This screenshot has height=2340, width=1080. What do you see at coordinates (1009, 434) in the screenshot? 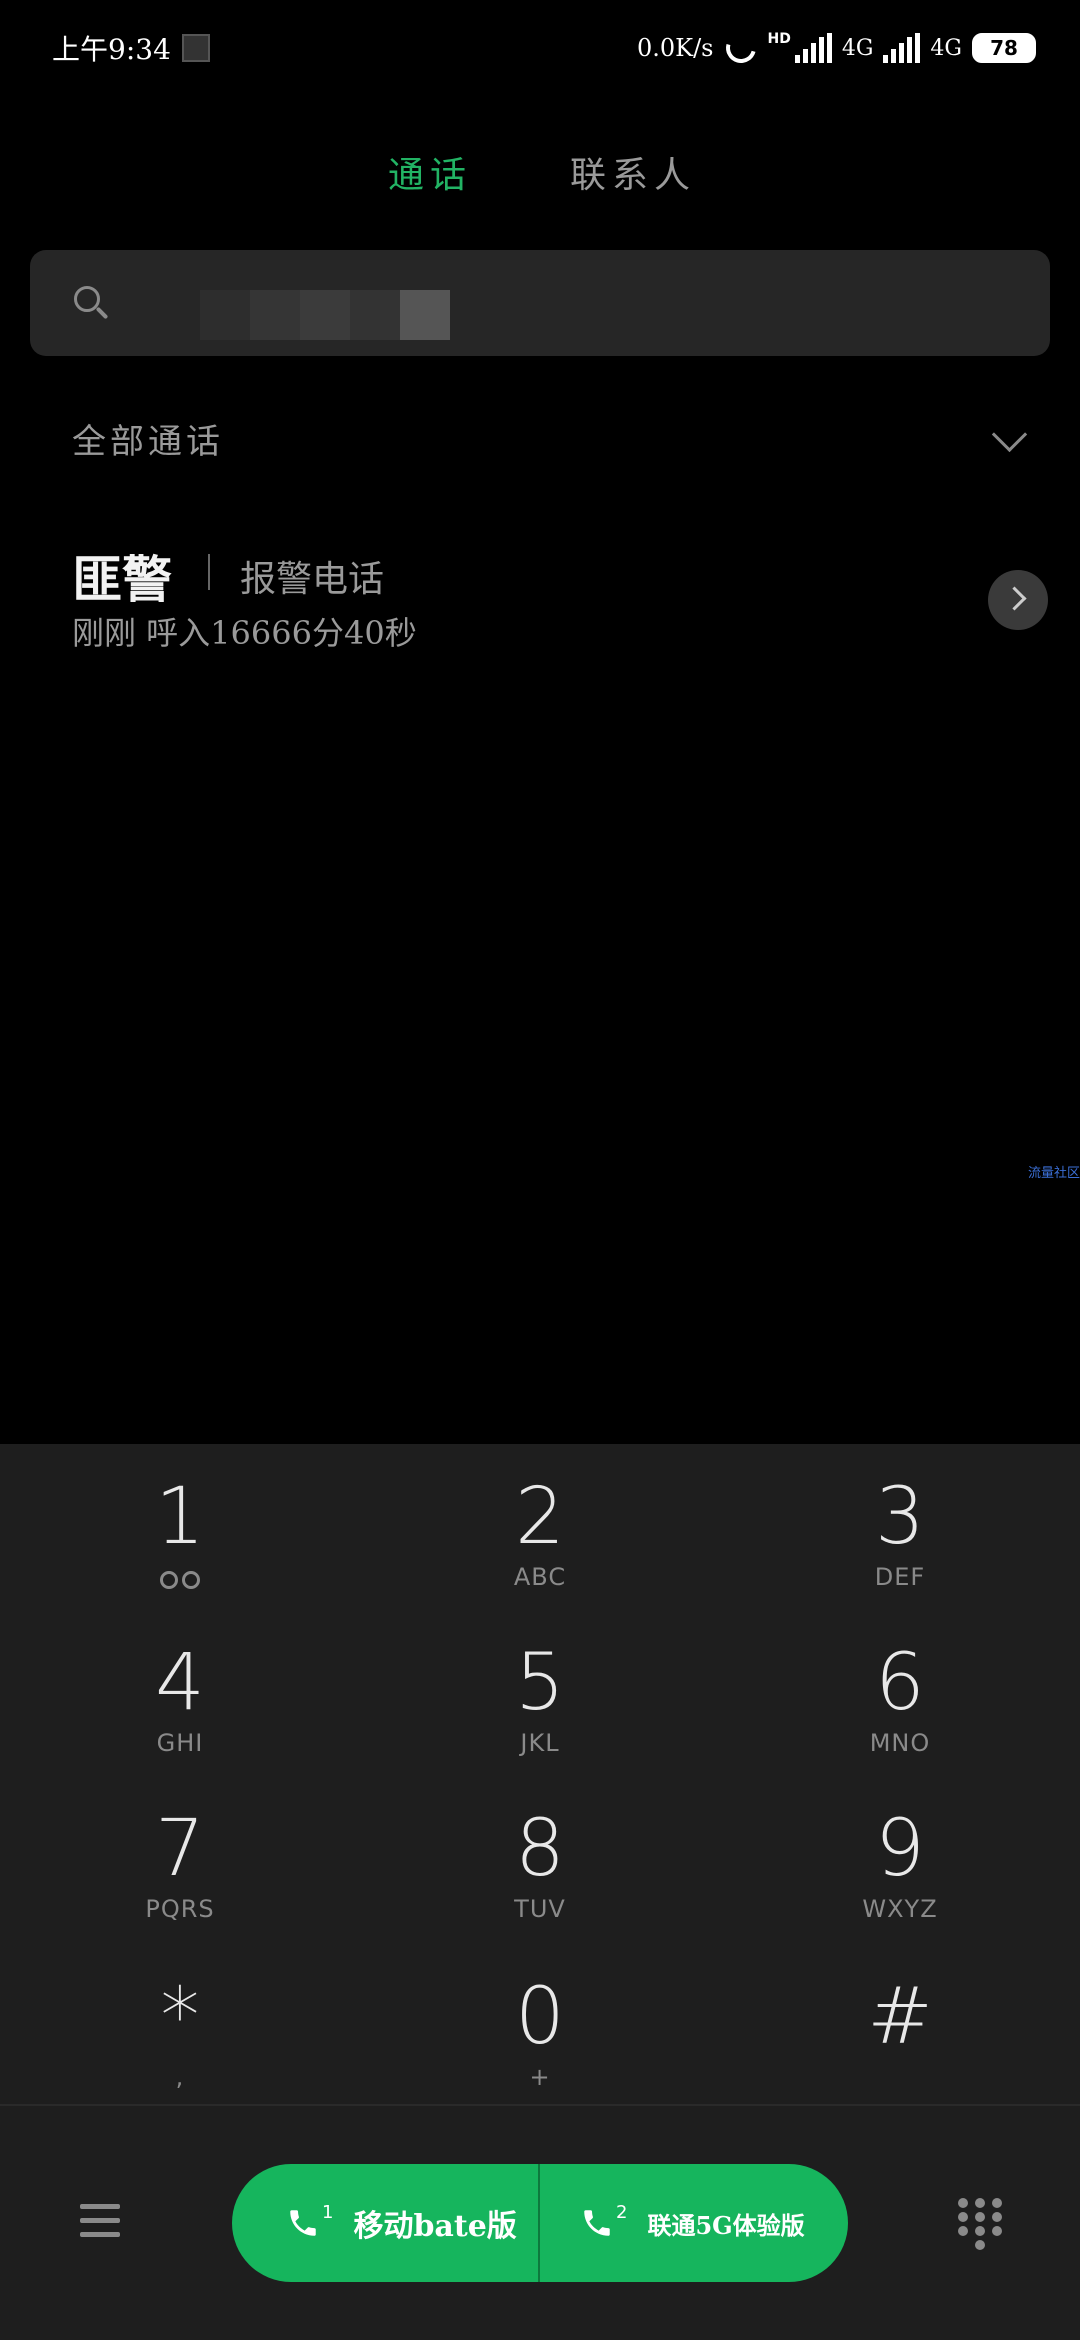
I see `chevron-down-icon` at bounding box center [1009, 434].